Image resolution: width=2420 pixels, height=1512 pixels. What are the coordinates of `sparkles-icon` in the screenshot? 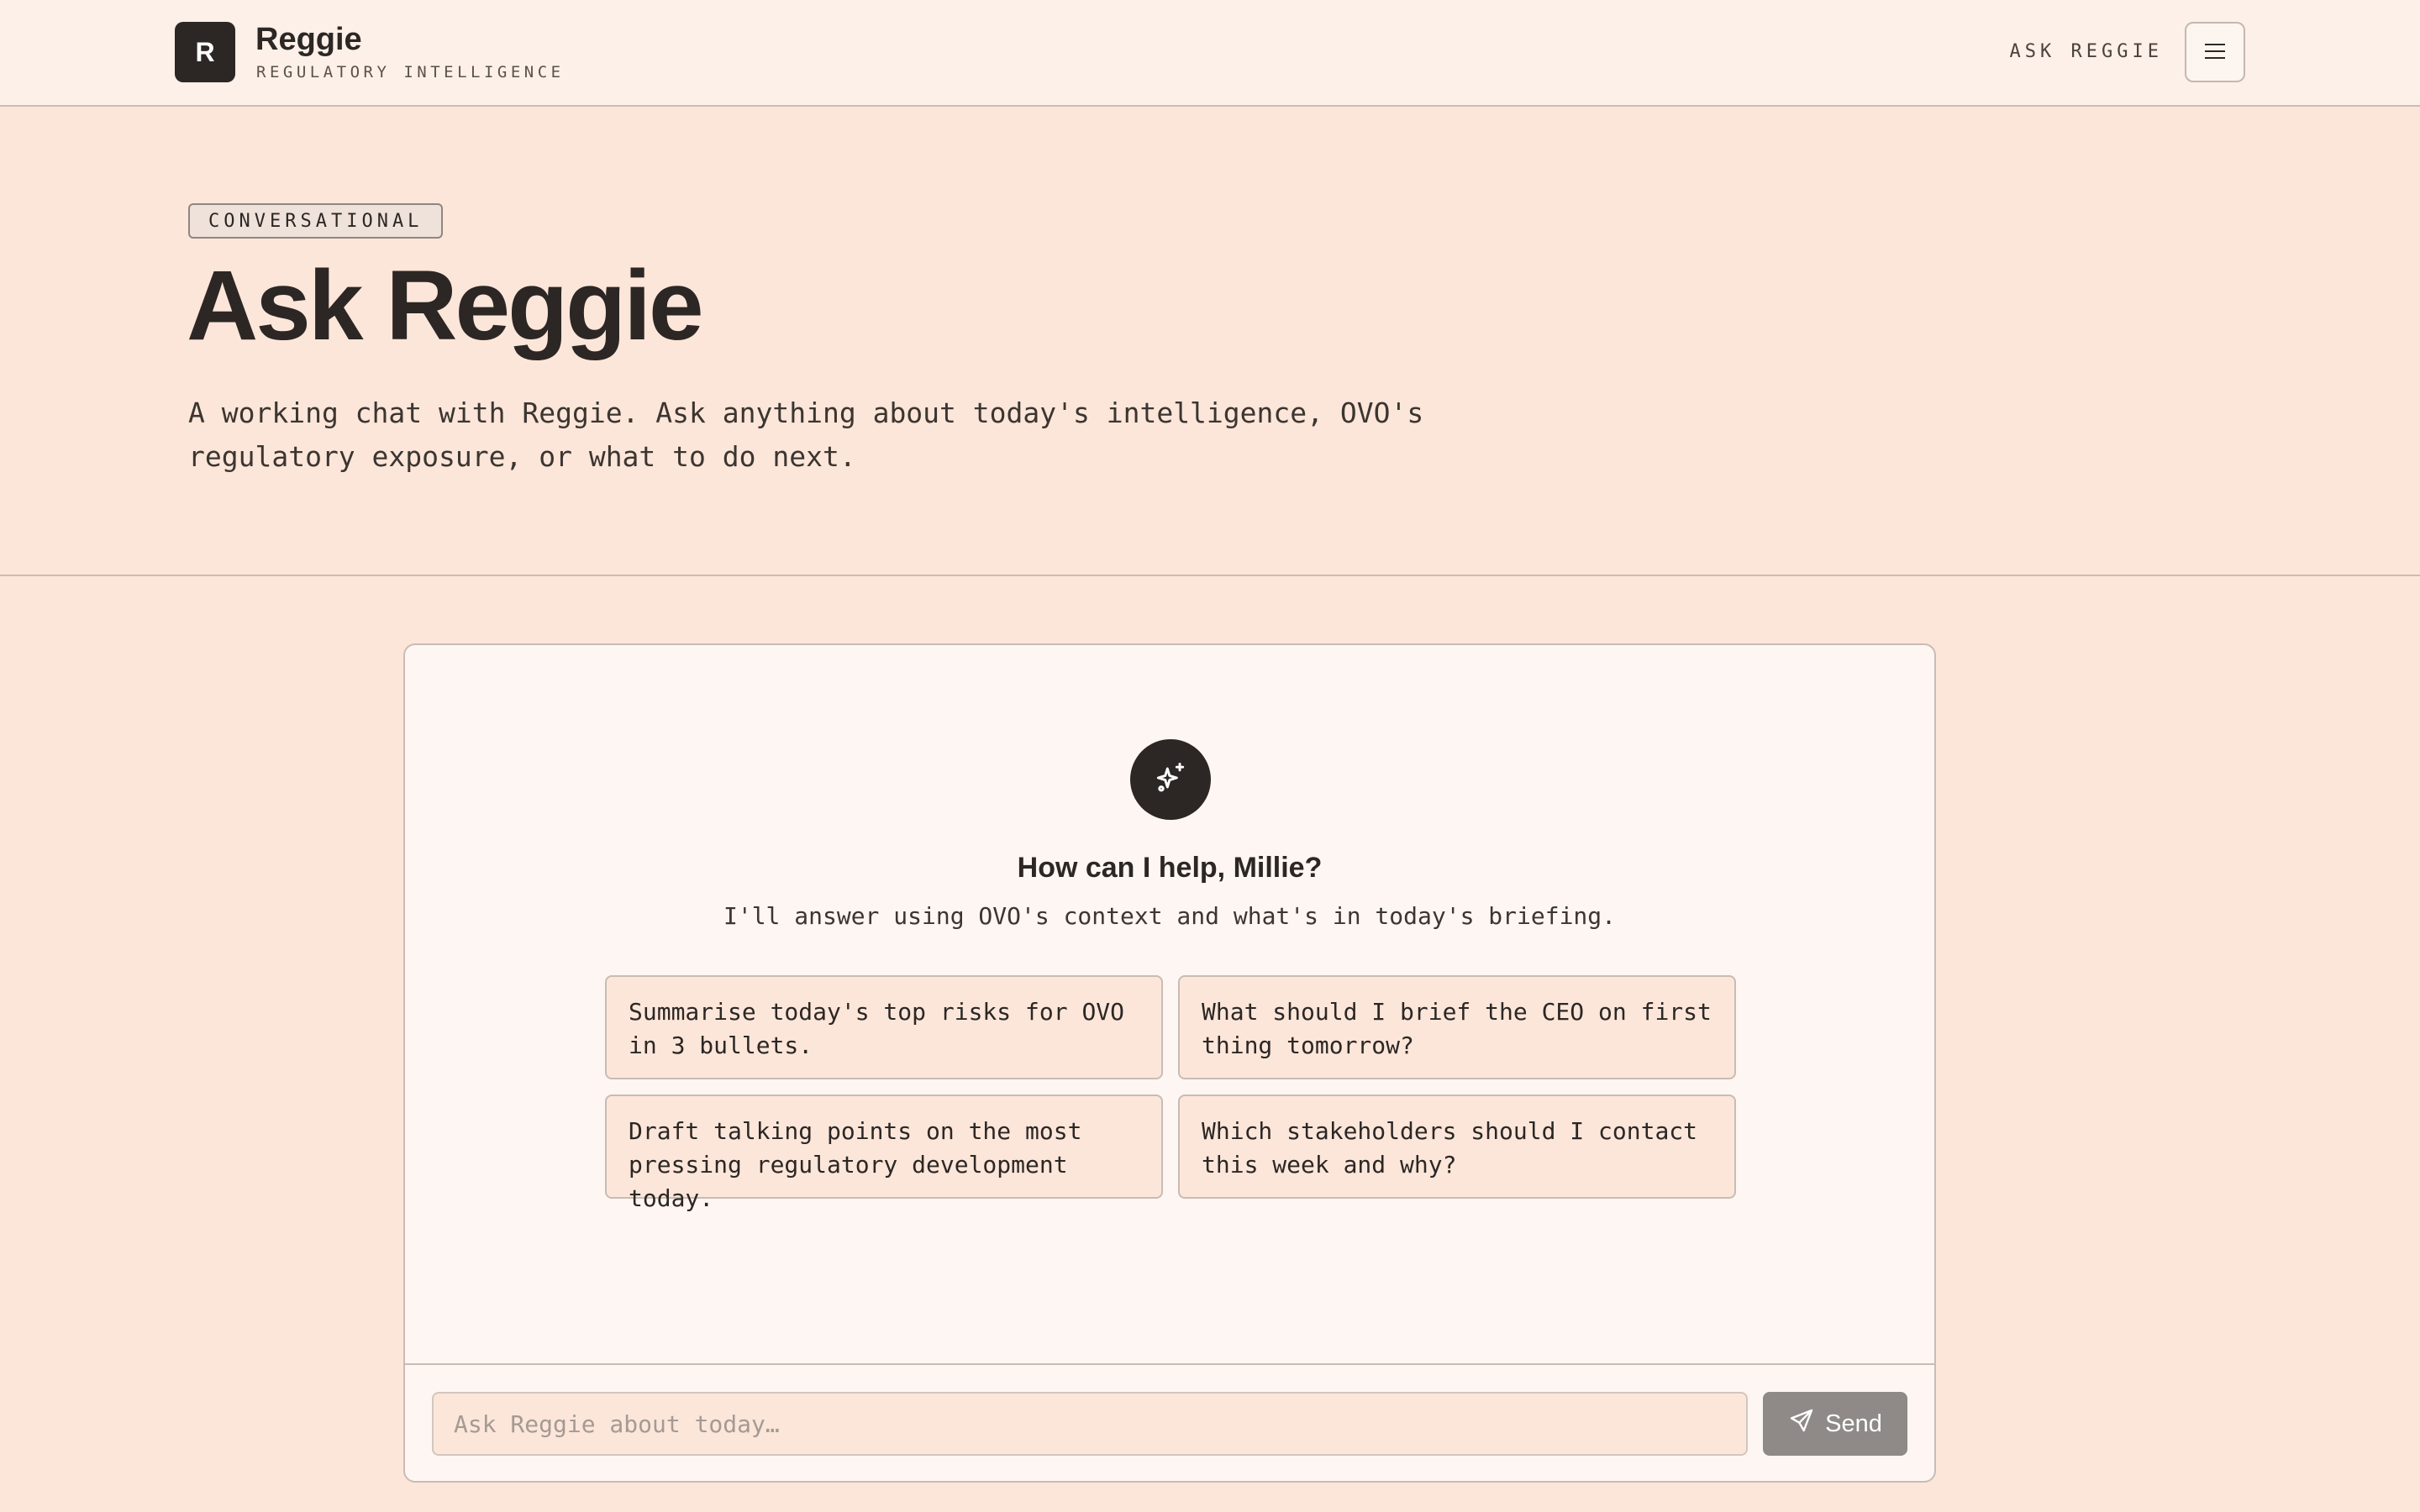 It's located at (1170, 779).